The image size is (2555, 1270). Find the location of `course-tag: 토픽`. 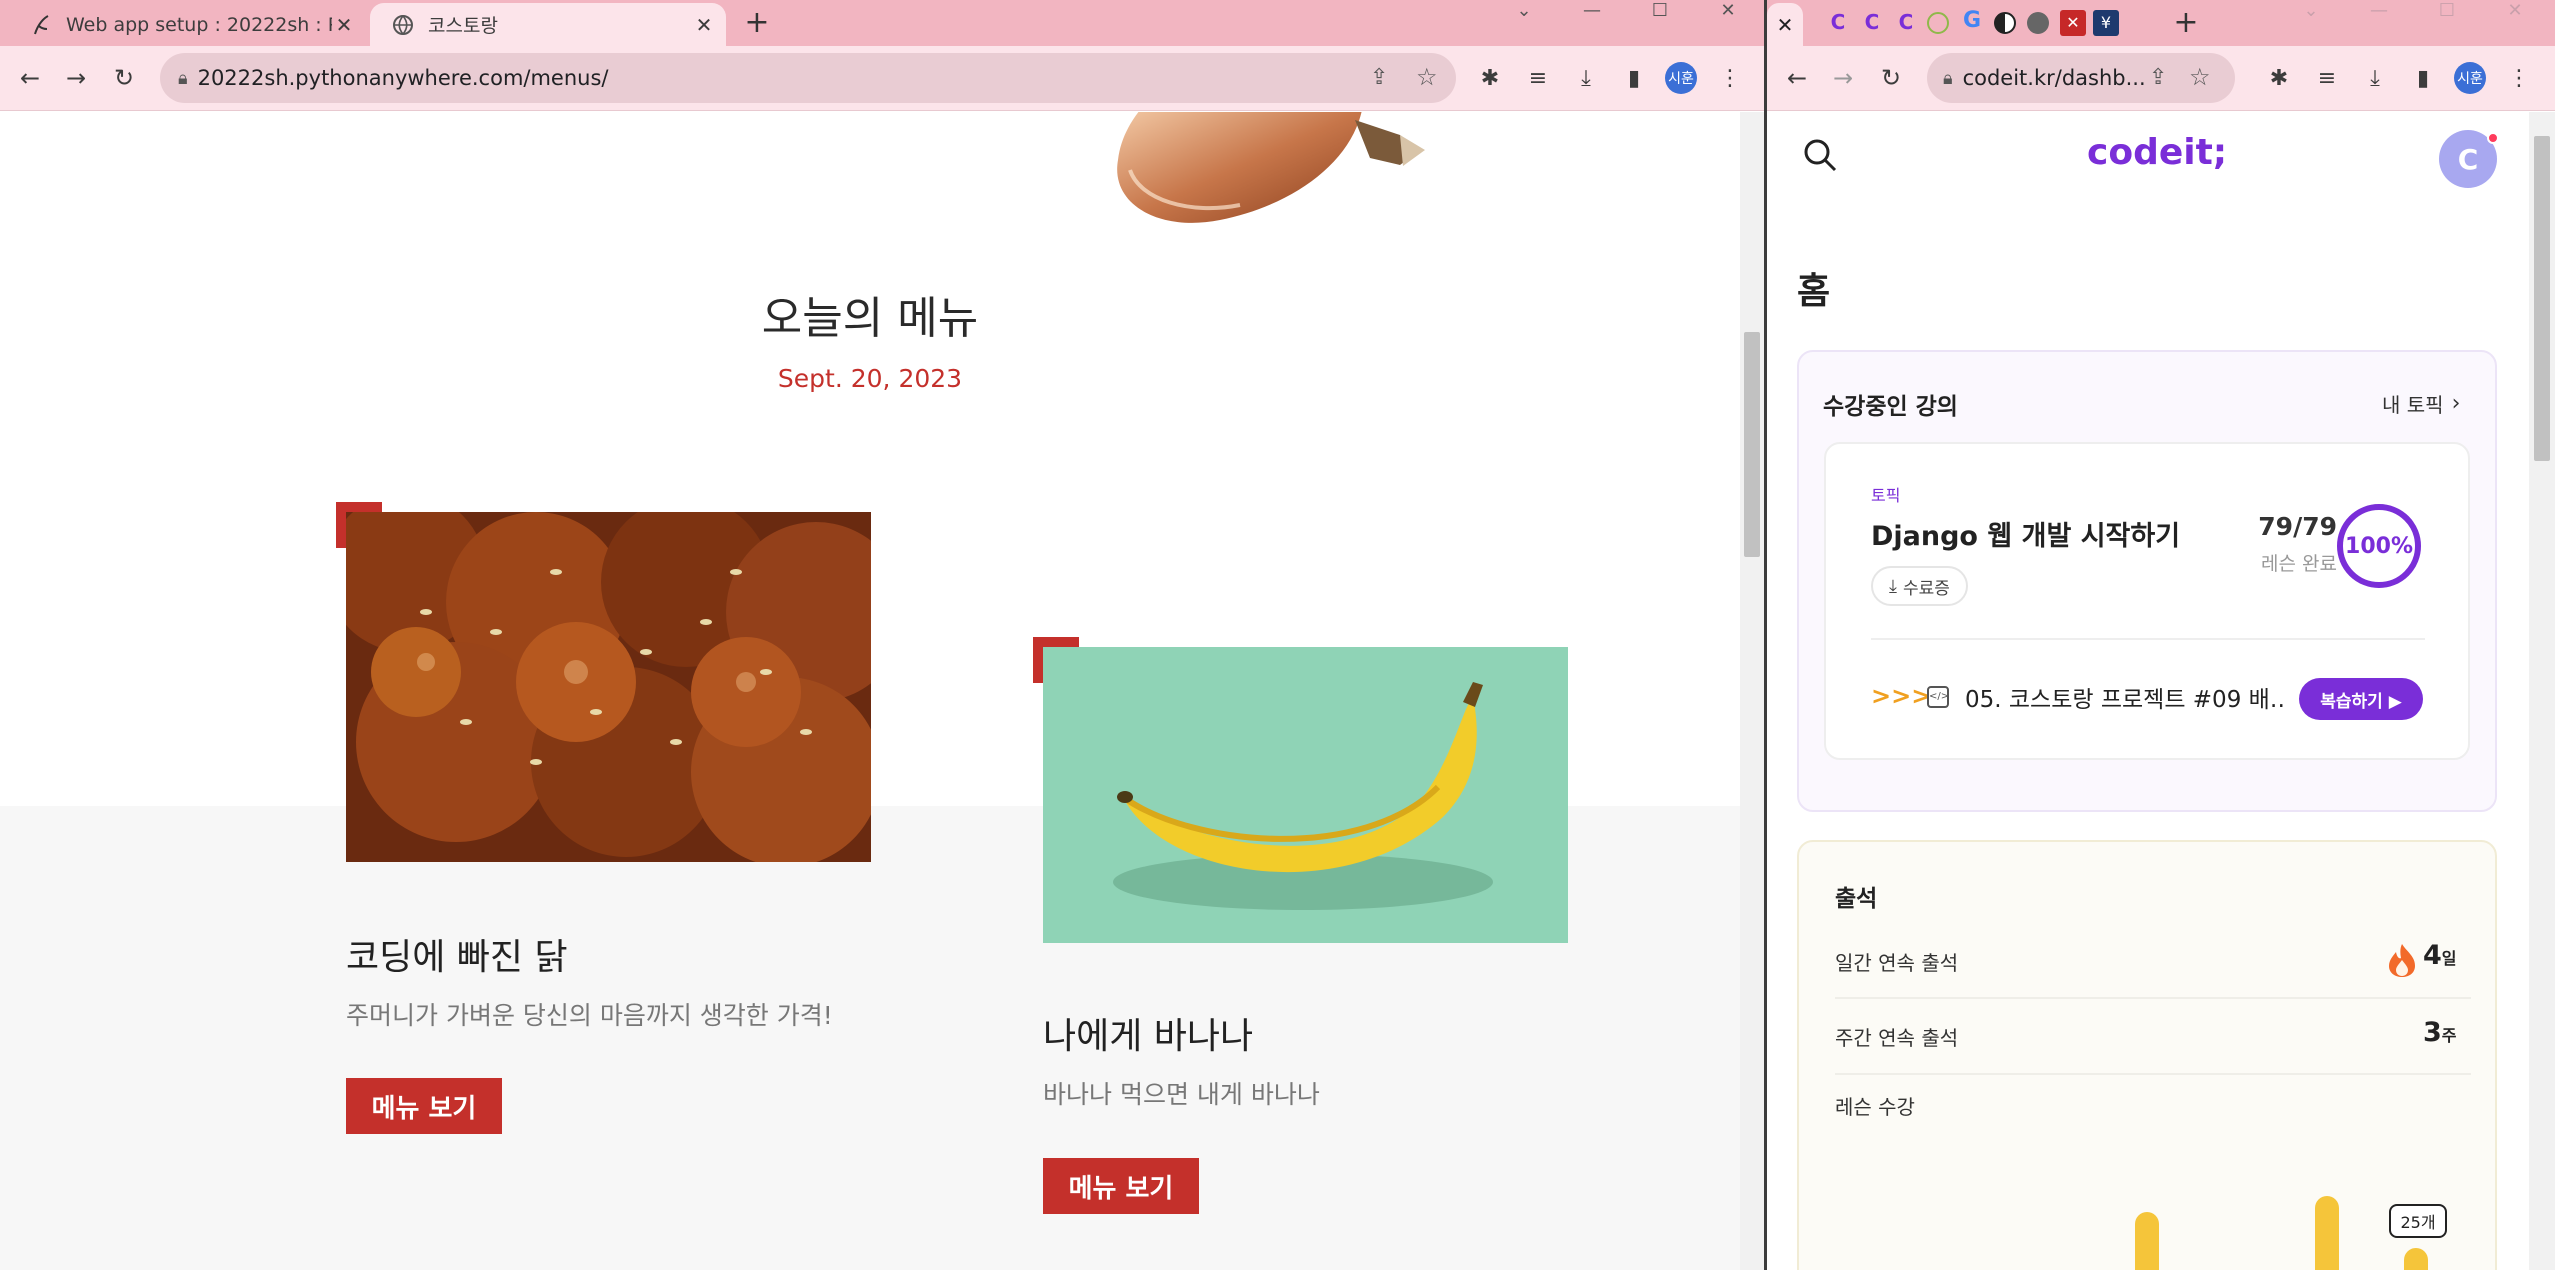

course-tag: 토픽 is located at coordinates (1886, 495).